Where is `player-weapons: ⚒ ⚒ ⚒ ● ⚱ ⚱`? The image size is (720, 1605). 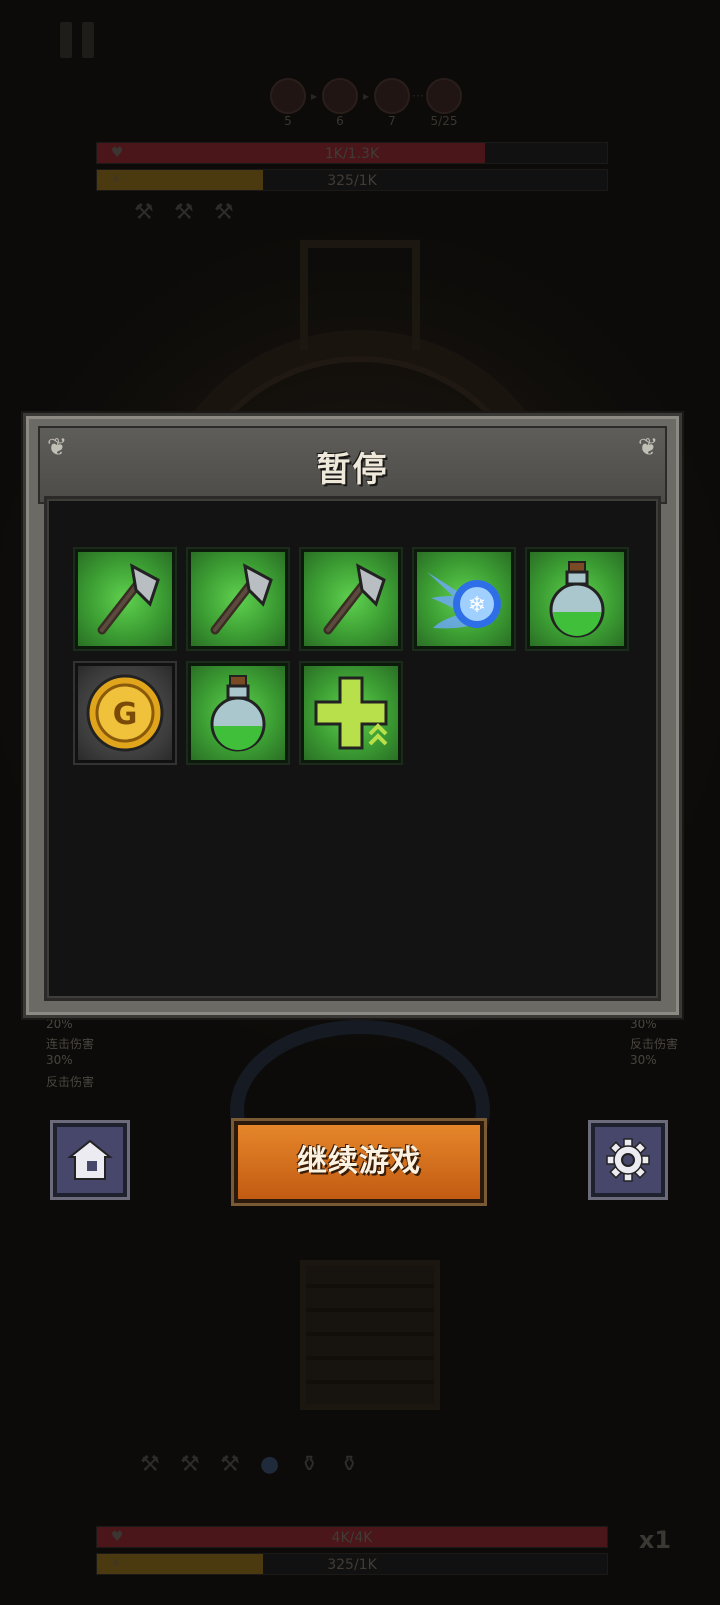
player-weapons: ⚒ ⚒ ⚒ ● ⚱ ⚱ is located at coordinates (253, 1465).